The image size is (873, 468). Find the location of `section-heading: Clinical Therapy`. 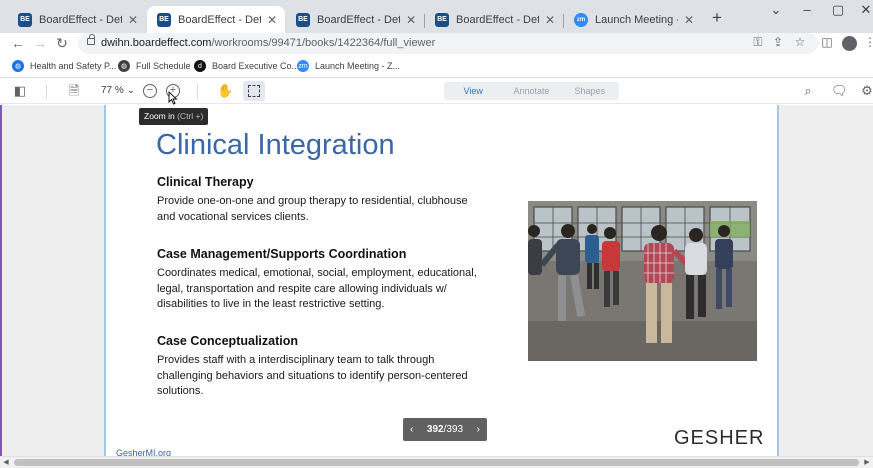

section-heading: Clinical Therapy is located at coordinates (205, 182).